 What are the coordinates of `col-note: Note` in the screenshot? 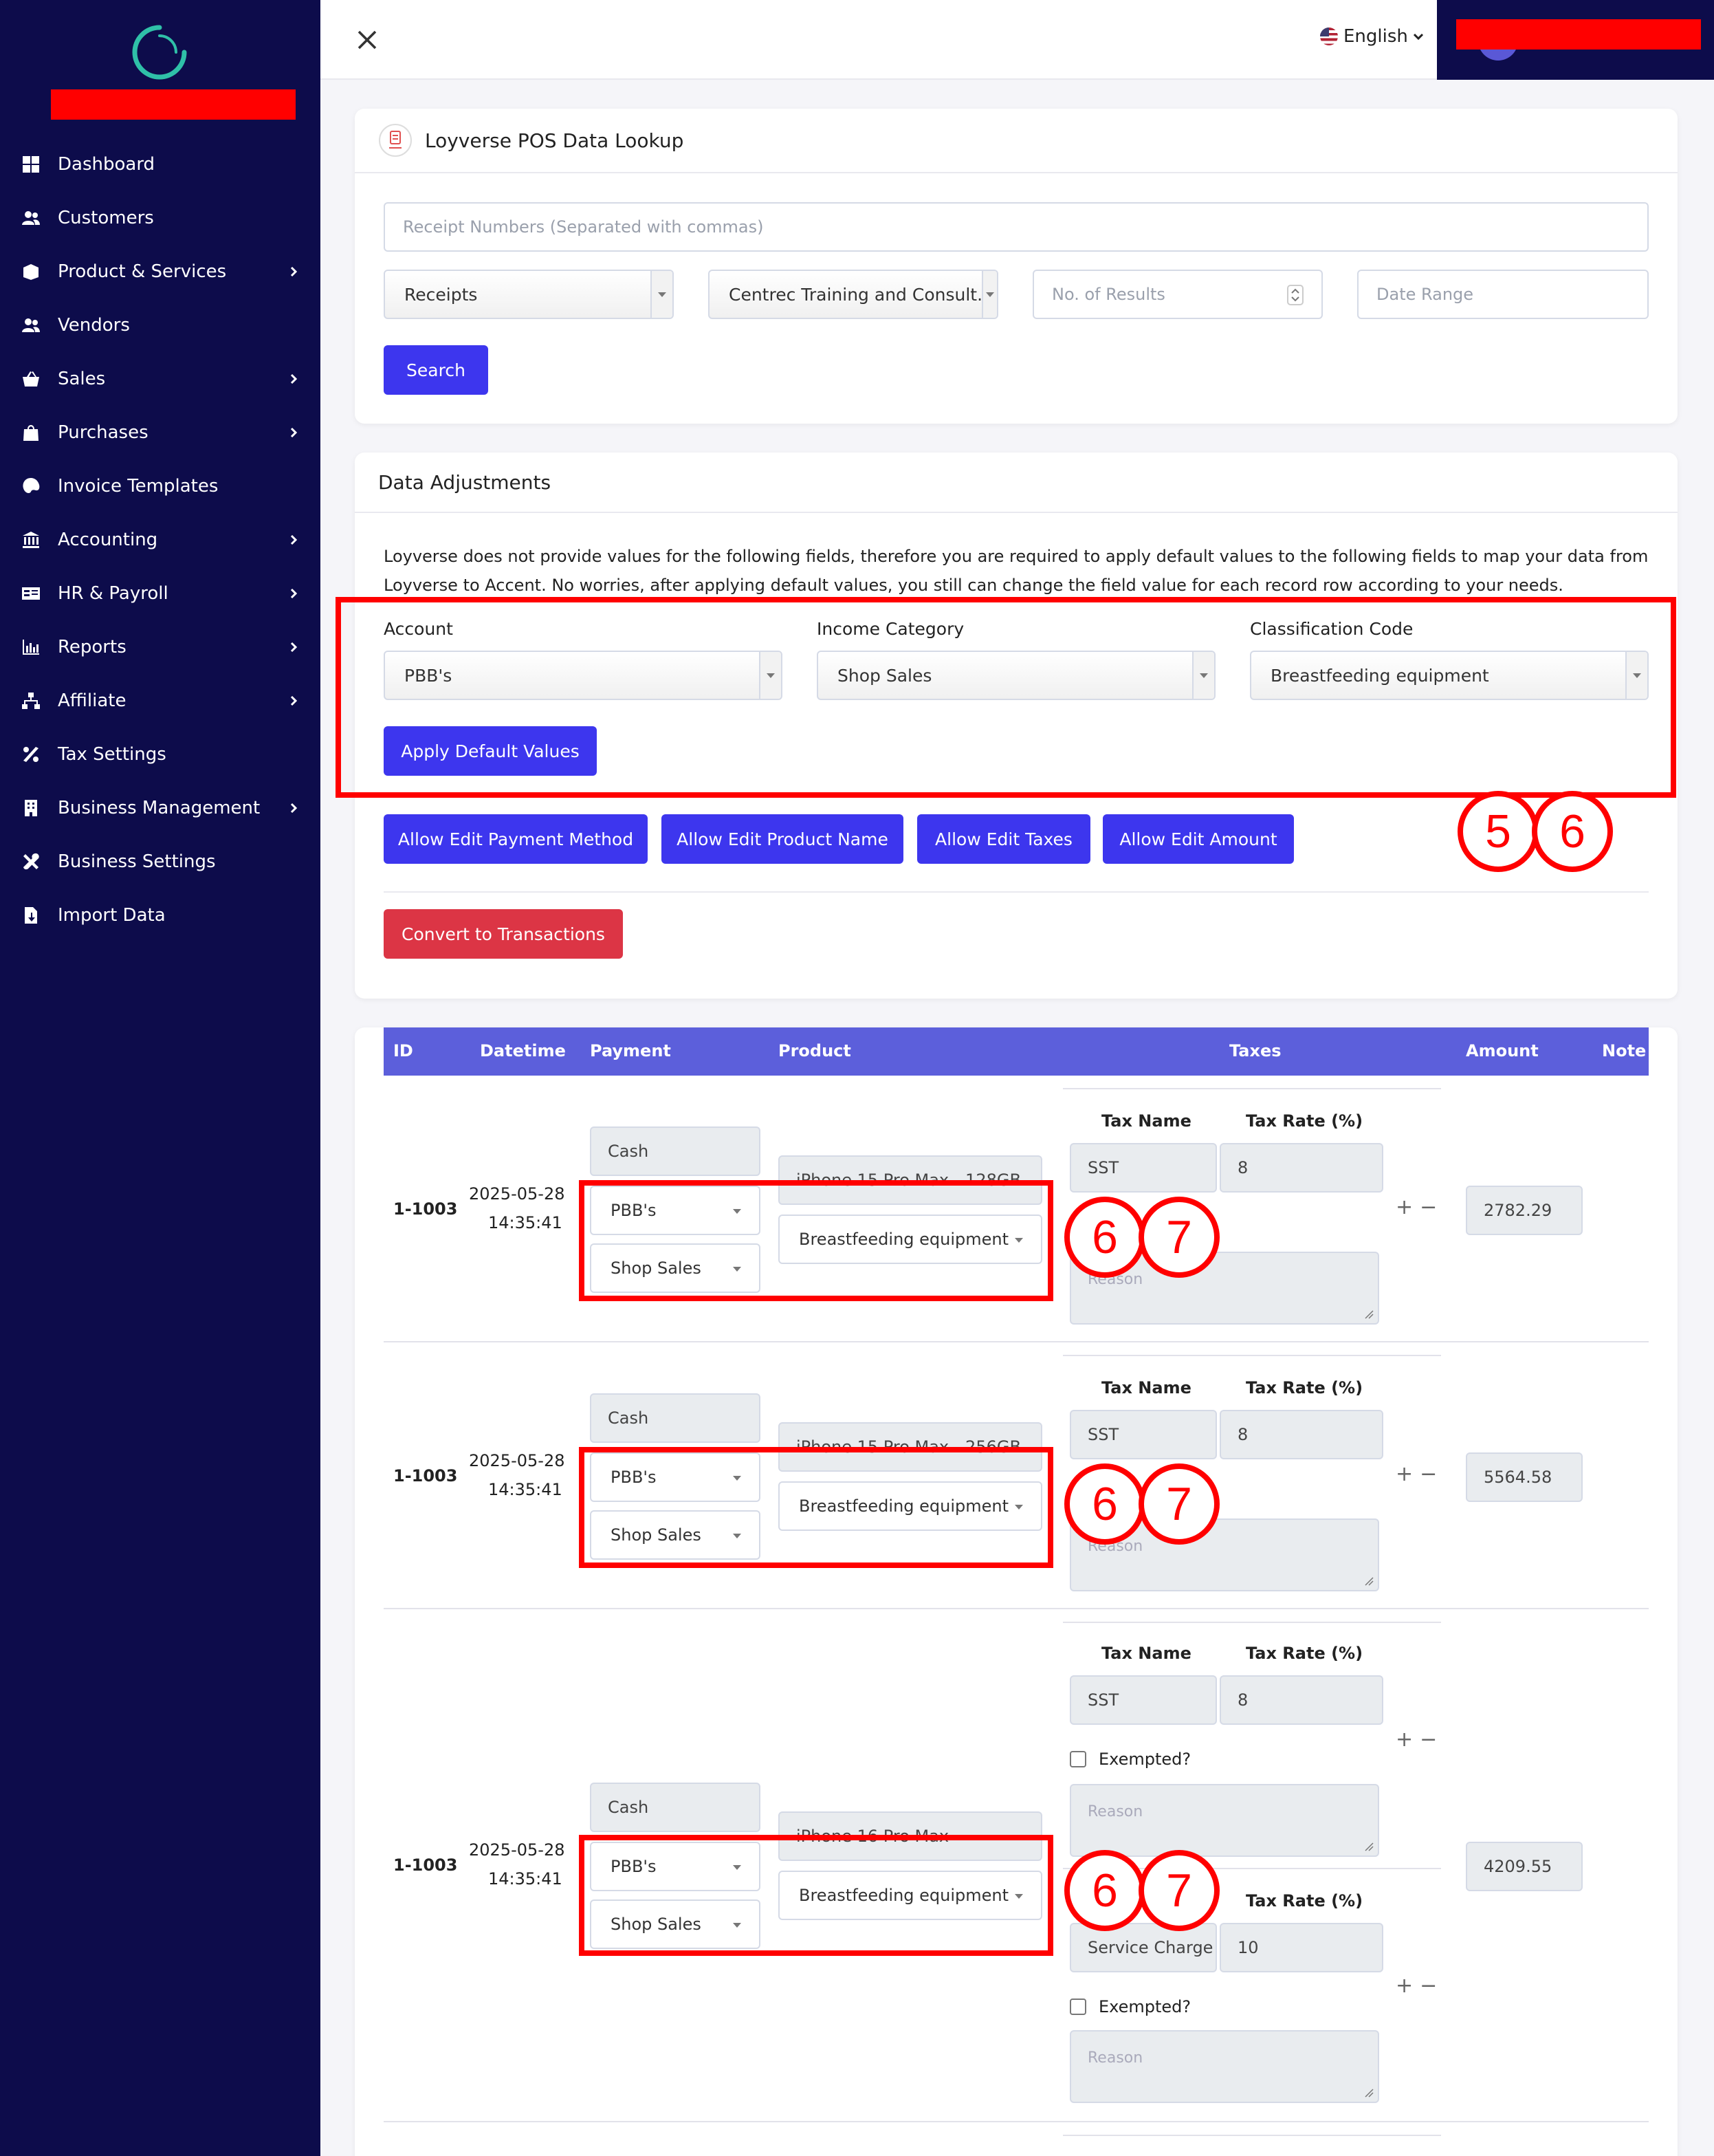 It's located at (1624, 1050).